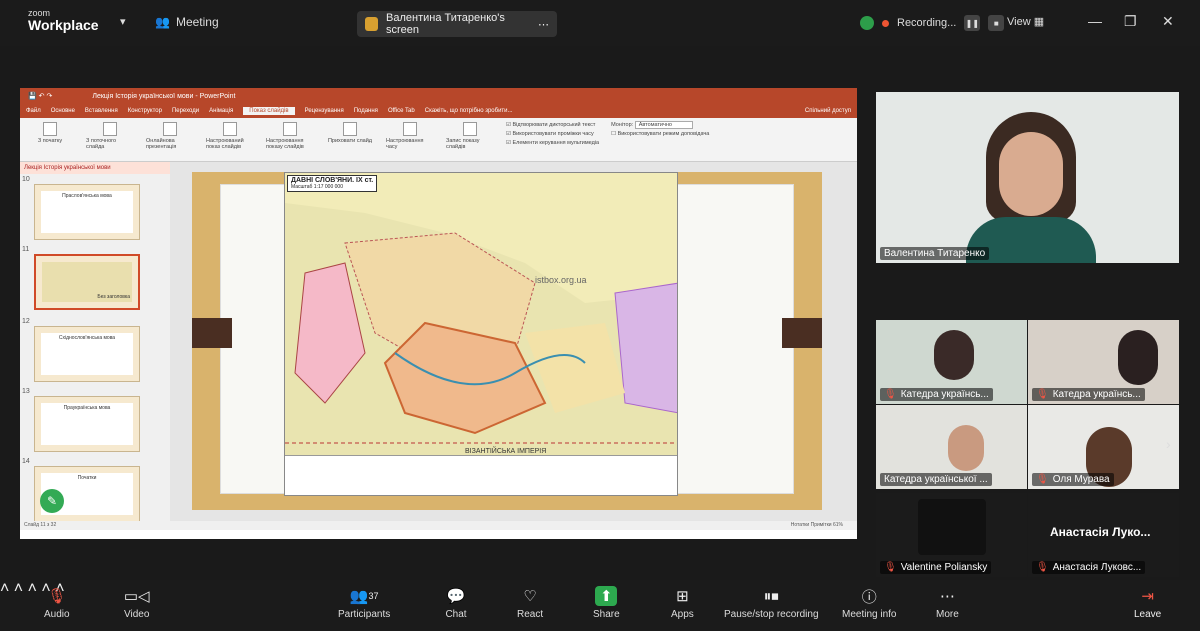  Describe the element at coordinates (972, 23) in the screenshot. I see `pause-recording-button: ❚❚` at that location.